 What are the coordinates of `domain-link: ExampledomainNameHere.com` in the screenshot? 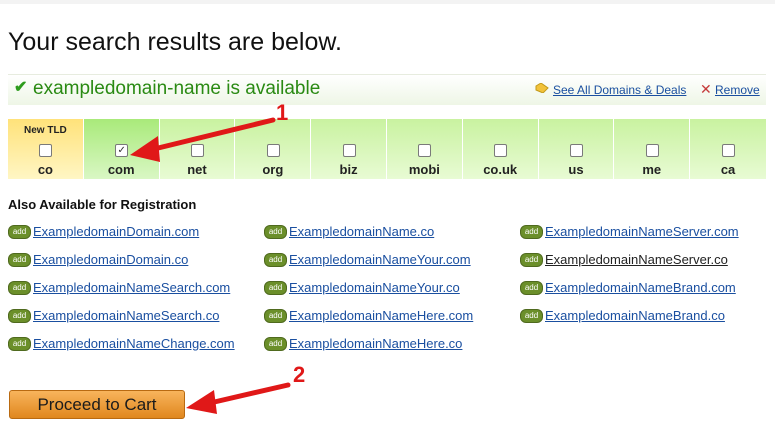 It's located at (381, 315).